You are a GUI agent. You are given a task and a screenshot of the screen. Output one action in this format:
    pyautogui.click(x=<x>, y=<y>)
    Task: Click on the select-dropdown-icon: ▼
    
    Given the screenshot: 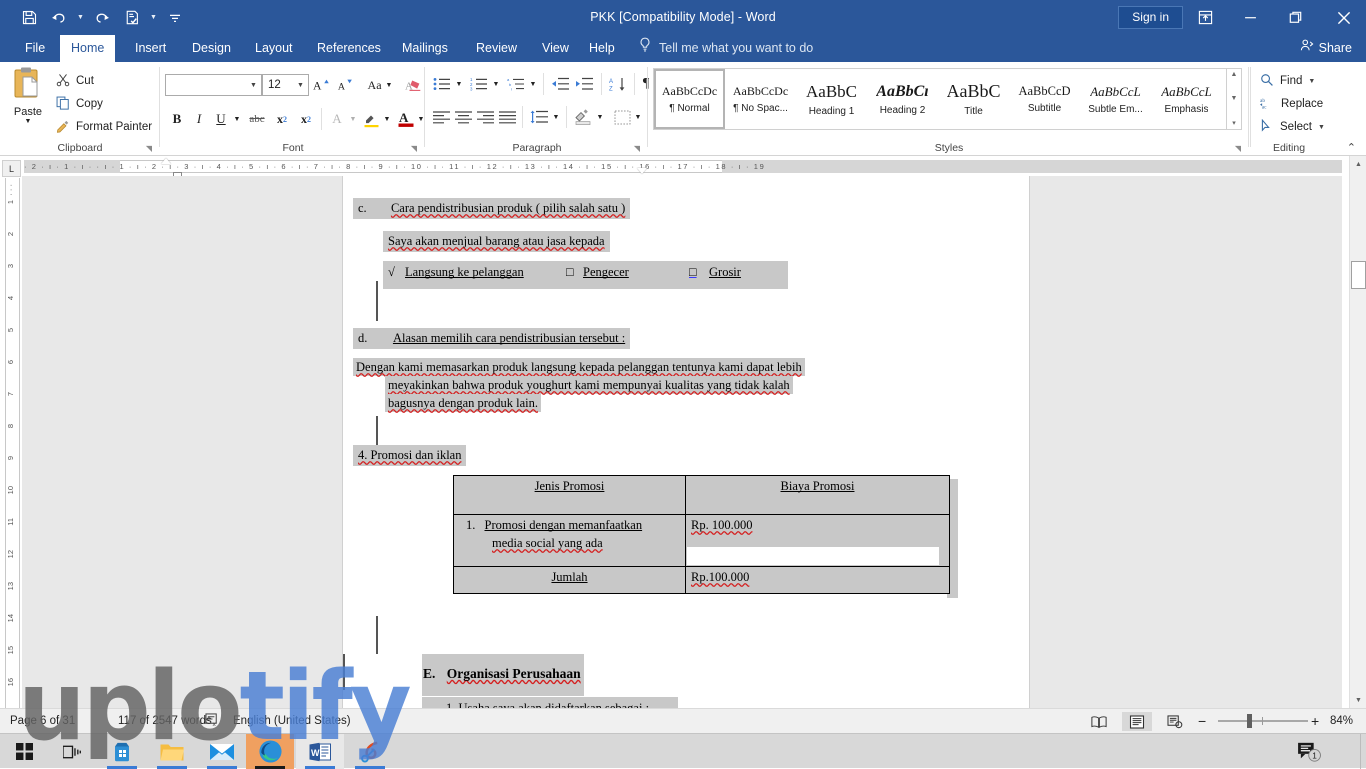 What is the action you would take?
    pyautogui.click(x=1321, y=127)
    